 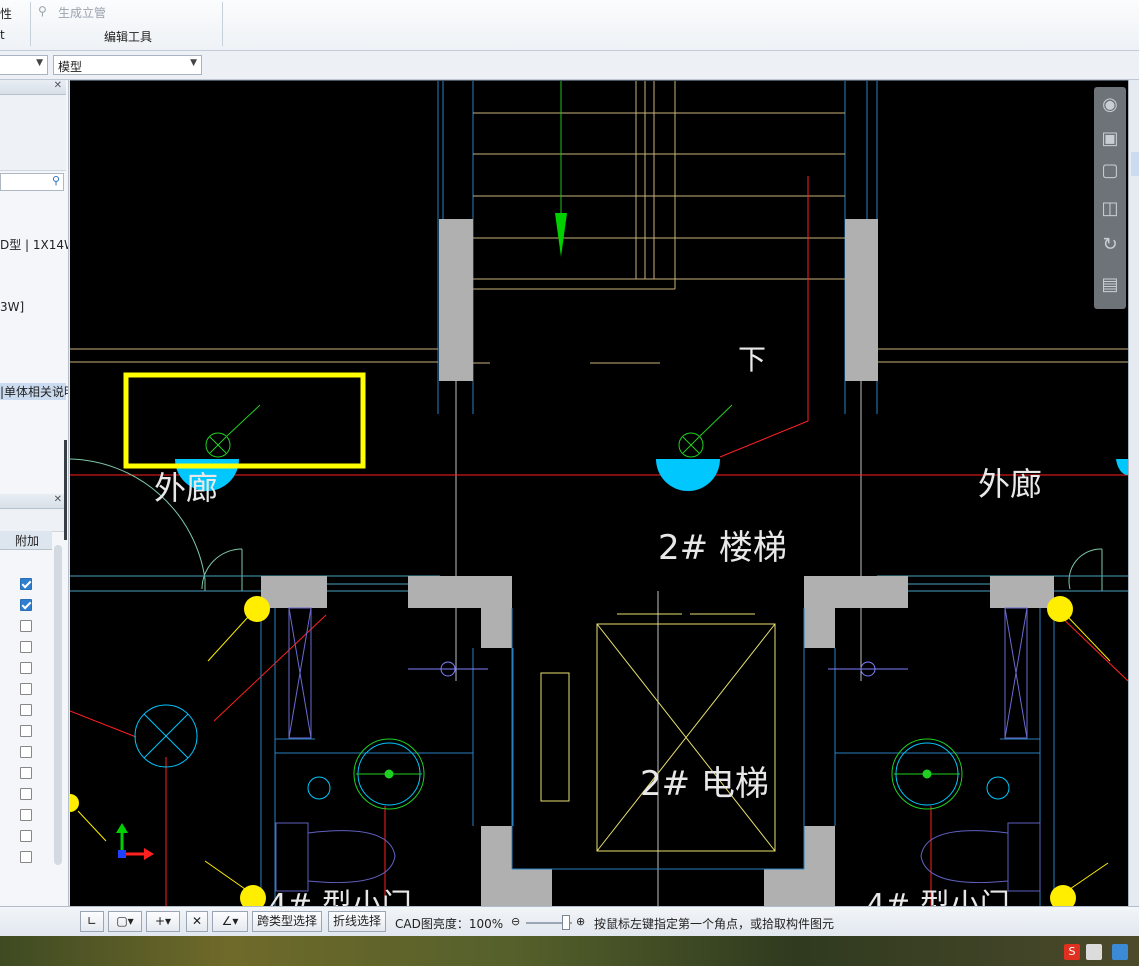 What do you see at coordinates (569, 25) in the screenshot?
I see `ribbon: 性 t ⚲ 生成立管 编辑工具` at bounding box center [569, 25].